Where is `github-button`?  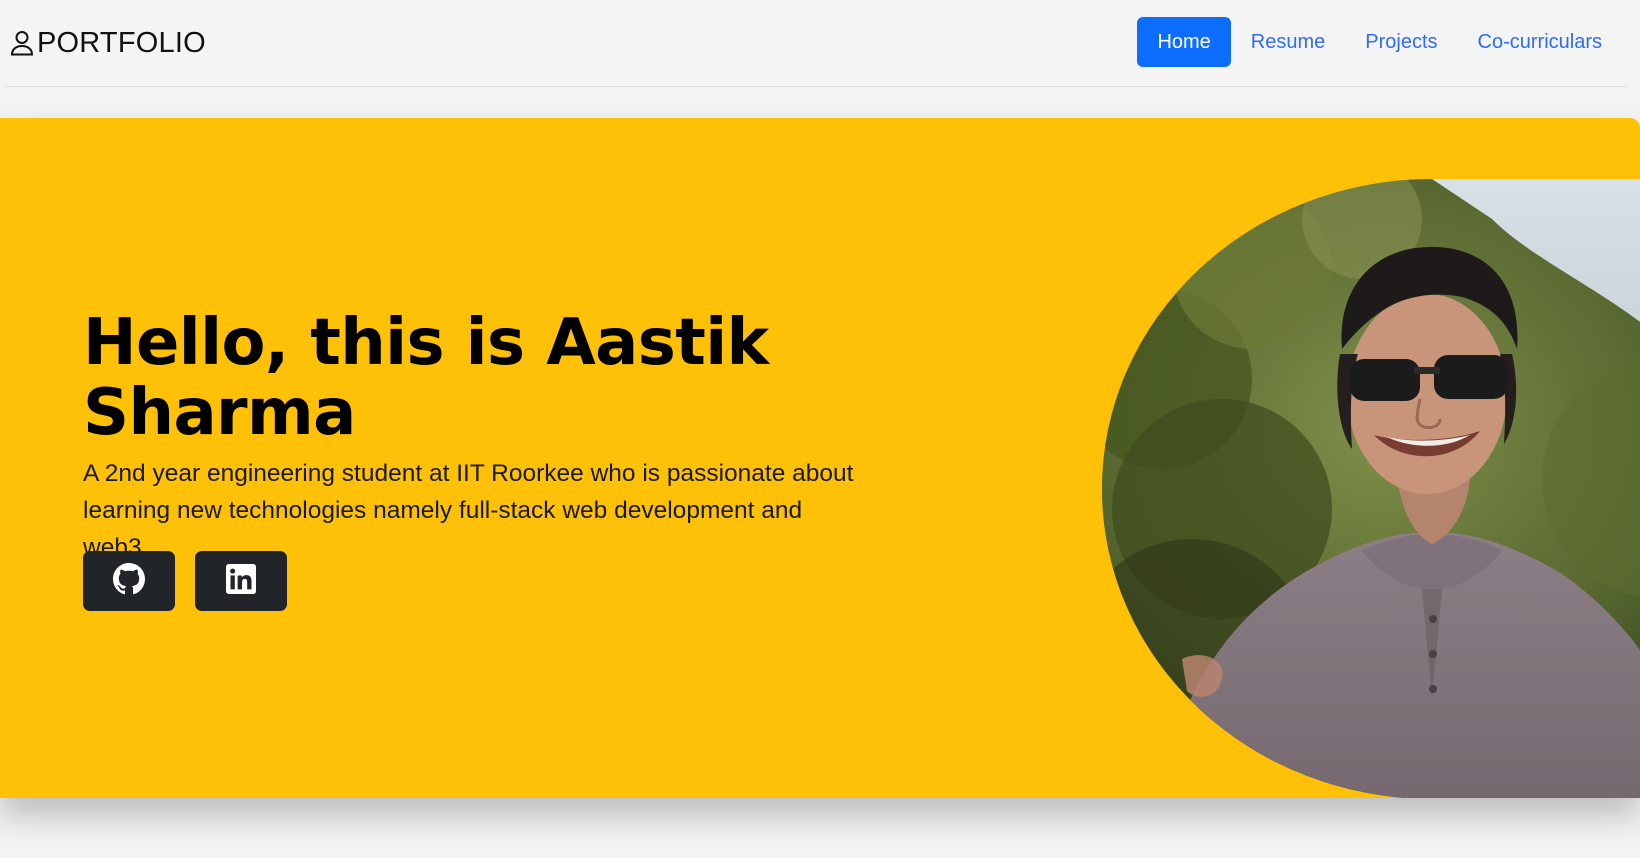 github-button is located at coordinates (129, 581).